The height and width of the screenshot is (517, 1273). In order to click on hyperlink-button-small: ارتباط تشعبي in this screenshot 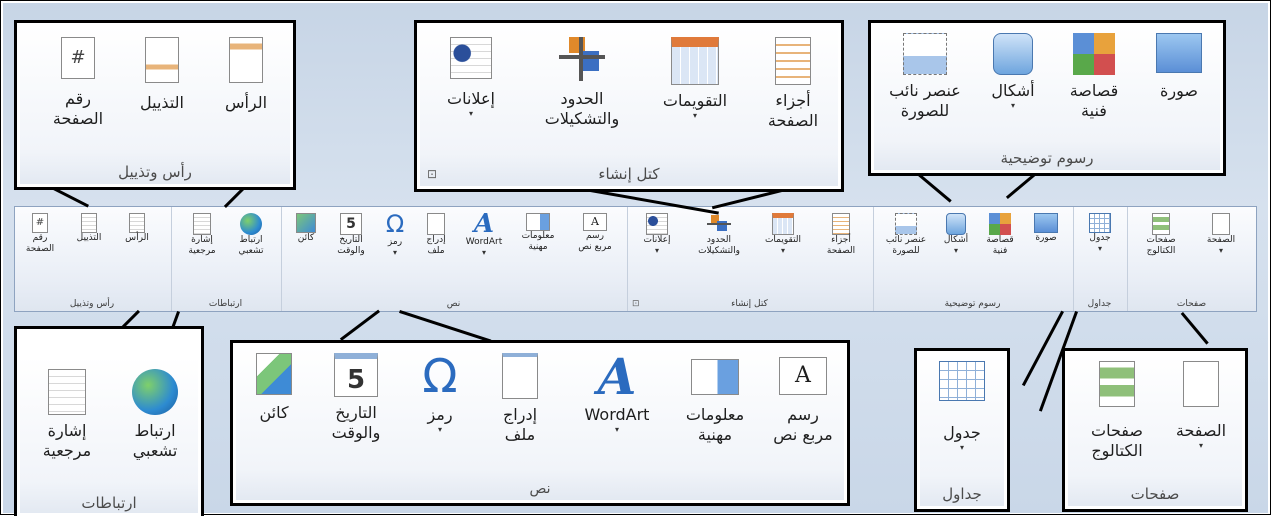, I will do `click(251, 235)`.